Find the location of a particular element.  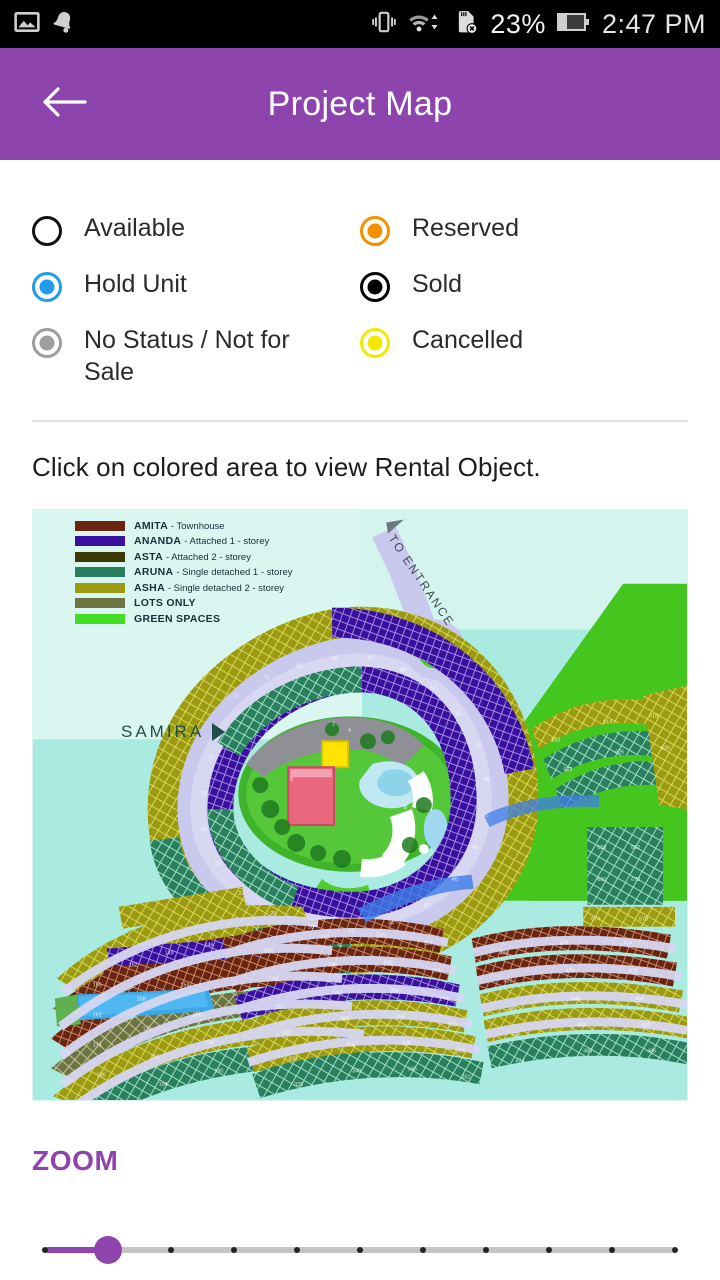

status-bar: 23% 2:47 PM is located at coordinates (360, 24).